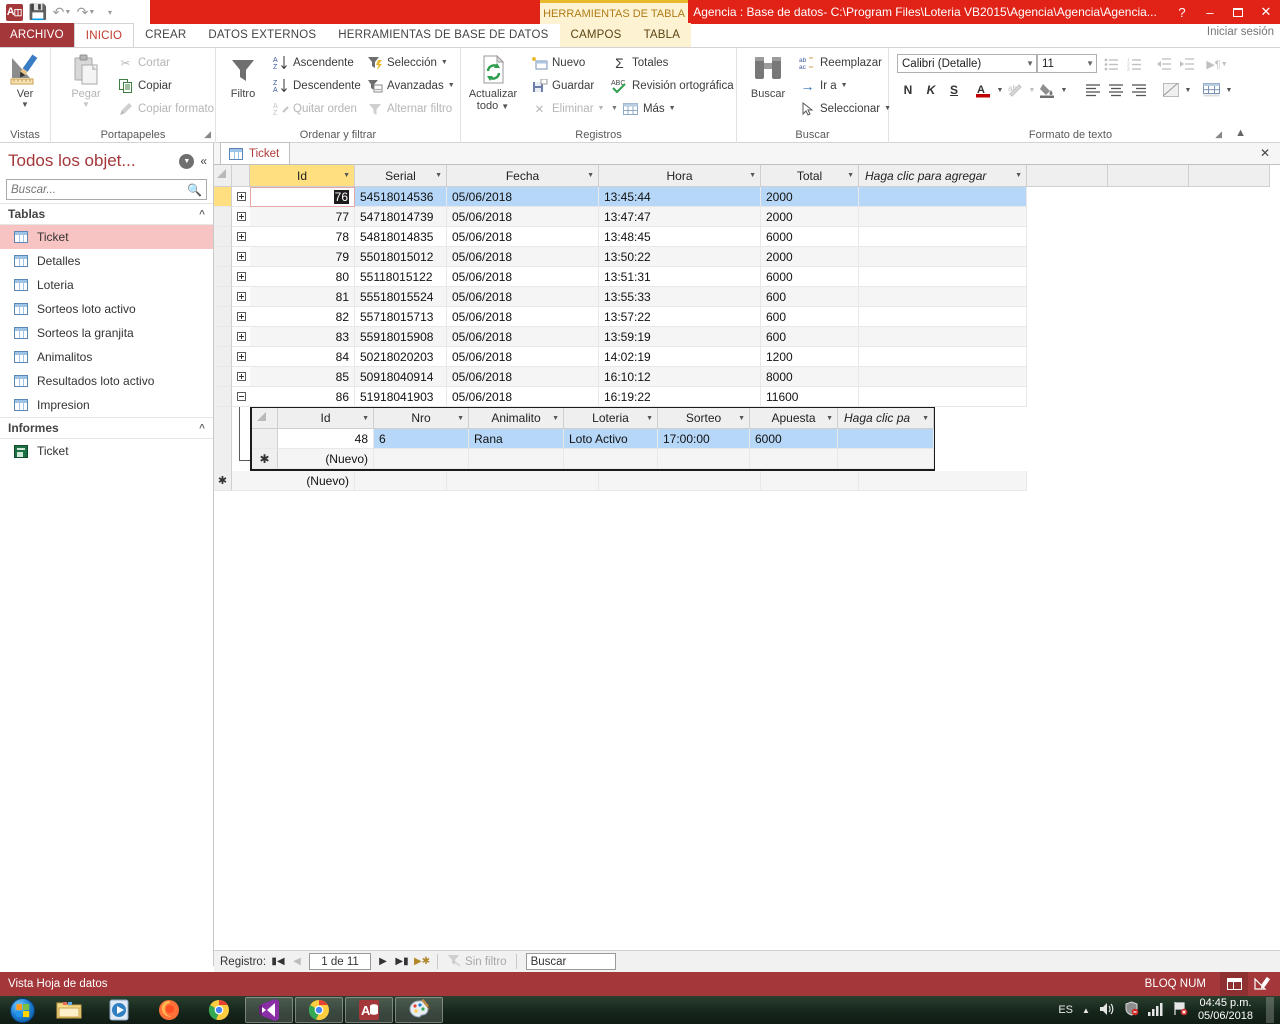 The height and width of the screenshot is (1024, 1280). Describe the element at coordinates (1067, 63) in the screenshot. I see `font-size-combo: 11 ▼` at that location.